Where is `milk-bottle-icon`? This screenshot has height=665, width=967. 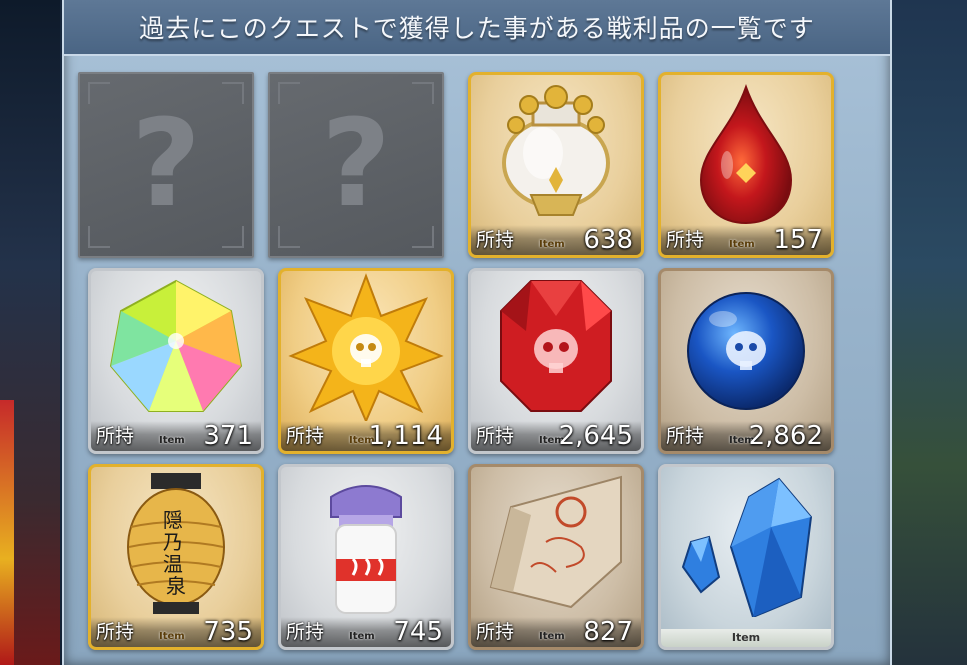
milk-bottle-icon is located at coordinates (366, 549).